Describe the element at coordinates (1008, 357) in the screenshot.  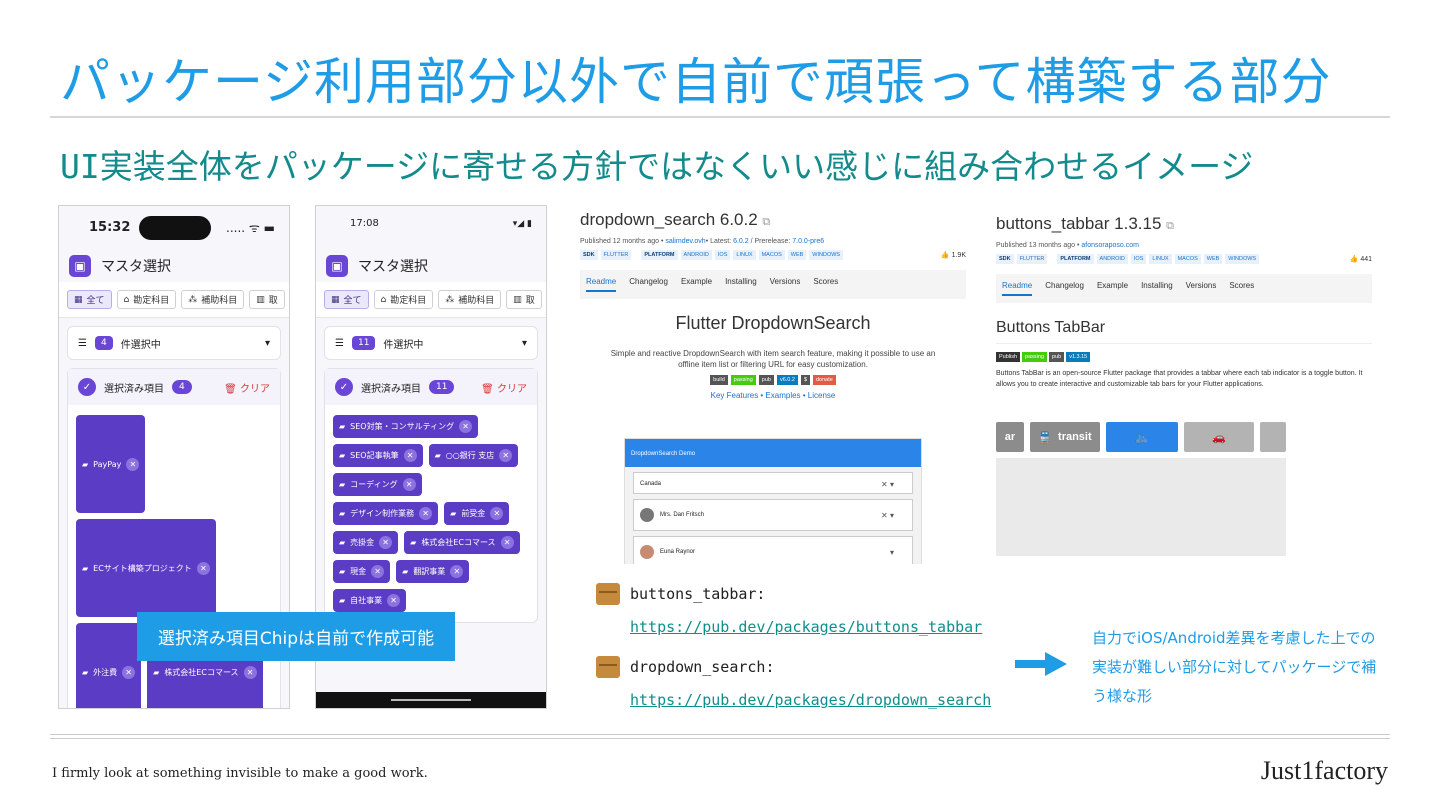
I see `readme-badge: Publish` at that location.